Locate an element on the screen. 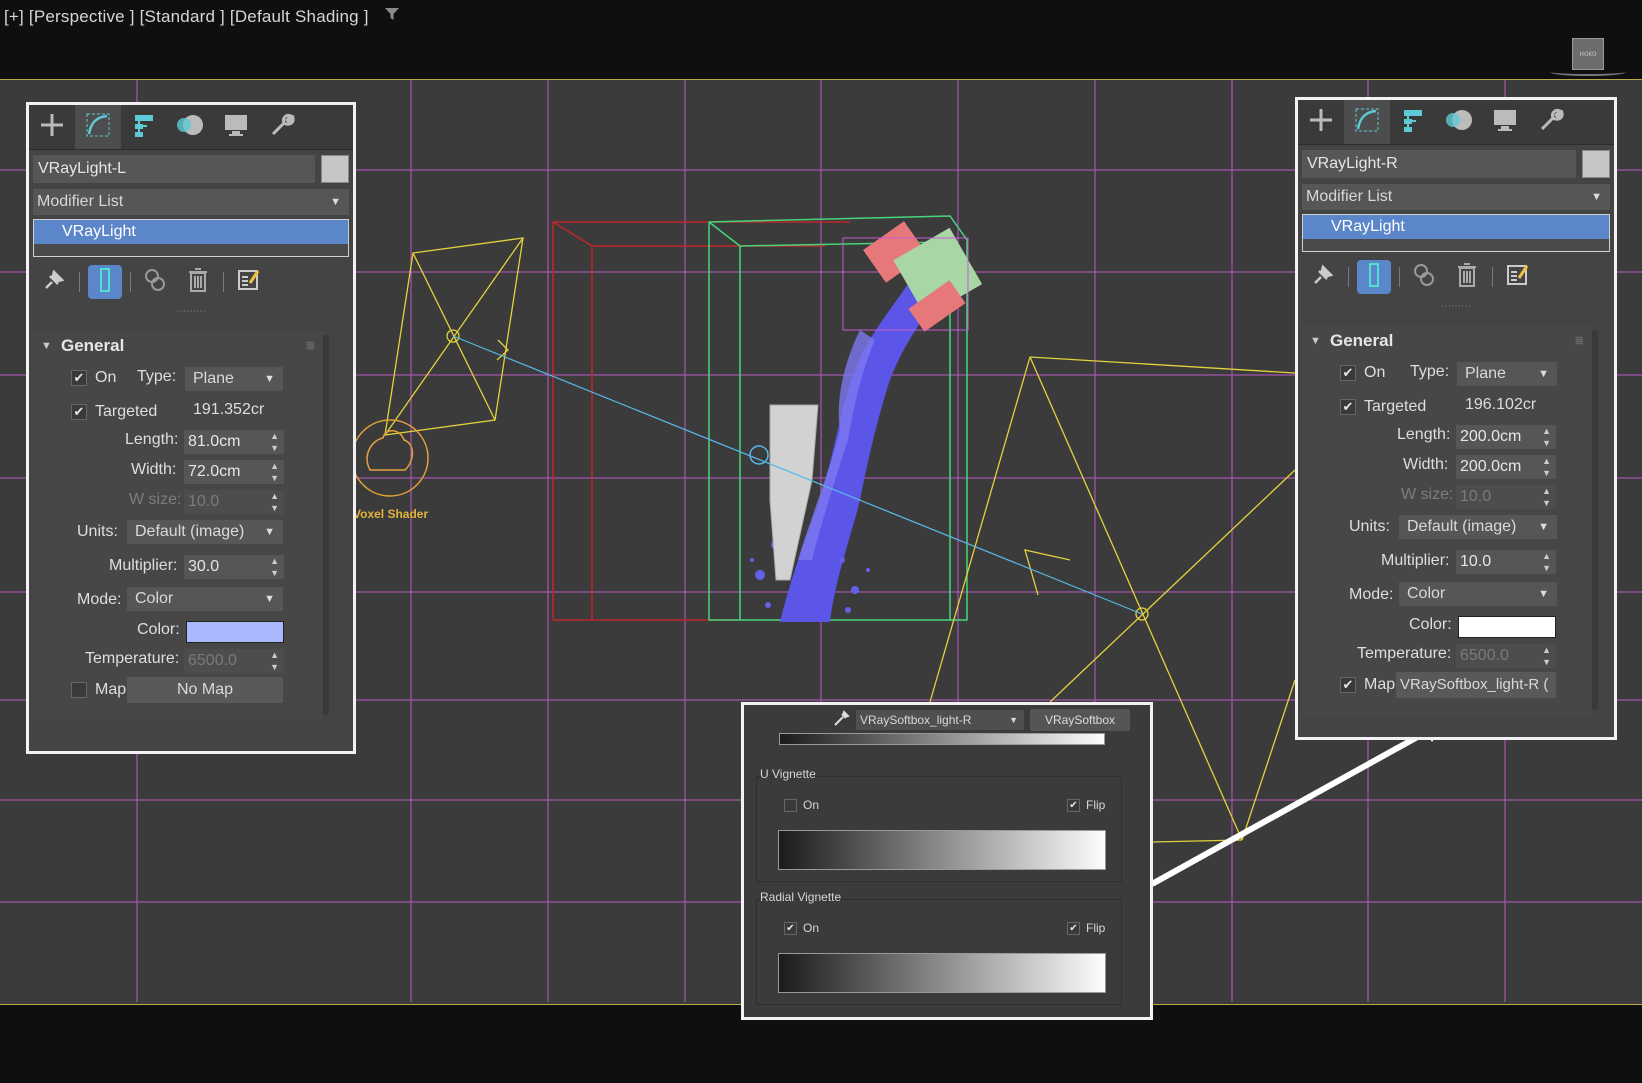 Image resolution: width=1642 pixels, height=1083 pixels. u-vignette-on-checkbox: On is located at coordinates (801, 805).